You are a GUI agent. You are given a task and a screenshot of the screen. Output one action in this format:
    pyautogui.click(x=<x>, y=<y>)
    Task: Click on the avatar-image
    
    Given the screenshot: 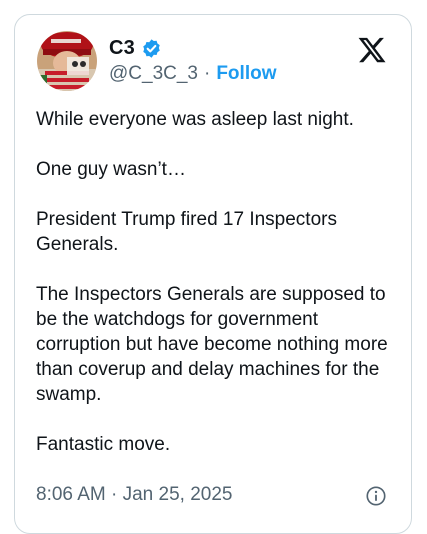 What is the action you would take?
    pyautogui.click(x=67, y=61)
    